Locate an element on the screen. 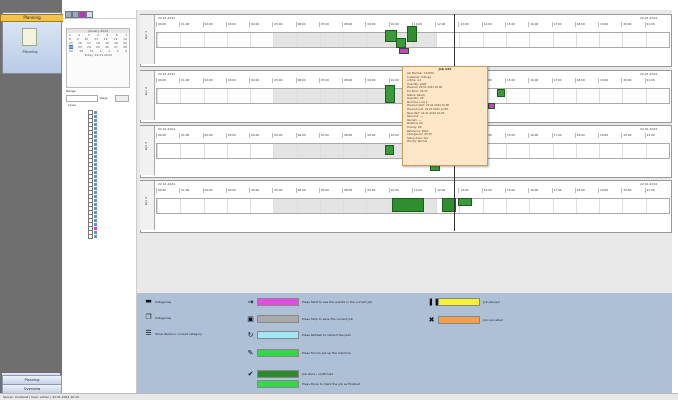 This screenshot has height=400, width=678. time-tick: 05:00 is located at coordinates (283, 135).